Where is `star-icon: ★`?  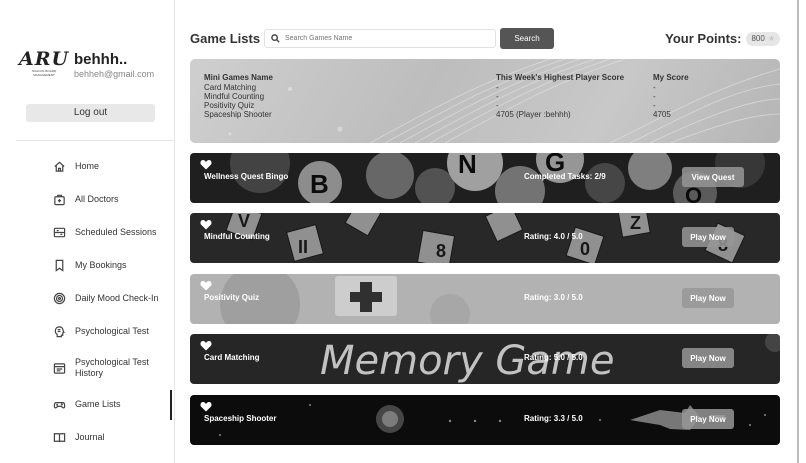 star-icon: ★ is located at coordinates (771, 38).